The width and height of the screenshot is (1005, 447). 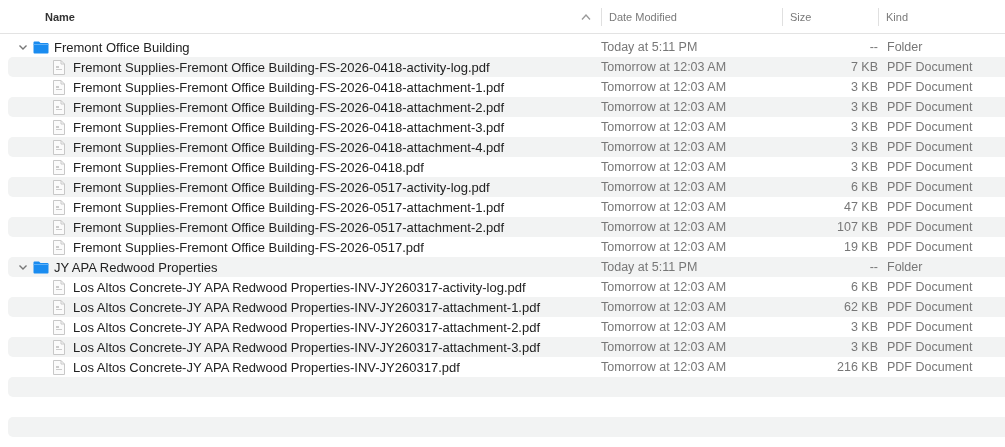 I want to click on file-size: 47 KB, so click(x=860, y=207).